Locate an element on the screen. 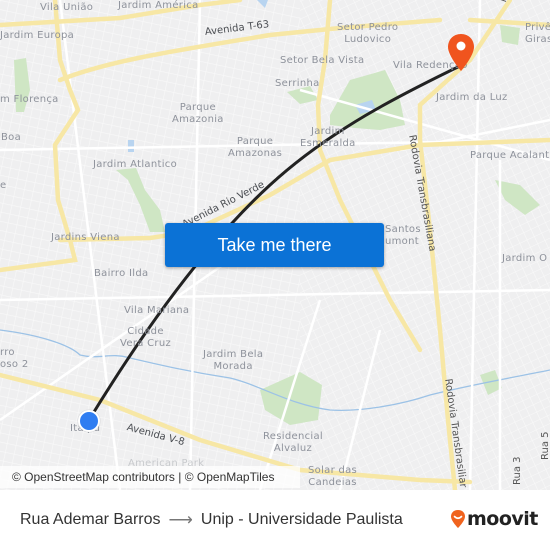 This screenshot has width=550, height=550. label-parque-acalanto: Parque Acalant is located at coordinates (510, 155).